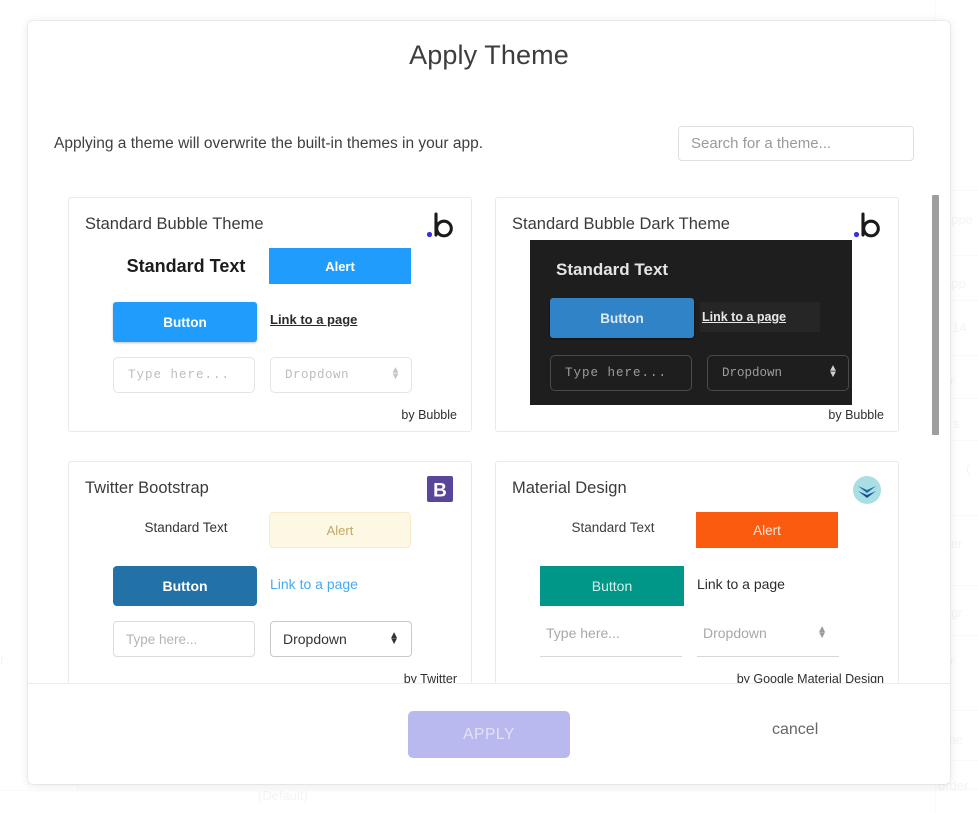 This screenshot has height=813, width=978. Describe the element at coordinates (795, 730) in the screenshot. I see `cancel-button: cancel` at that location.